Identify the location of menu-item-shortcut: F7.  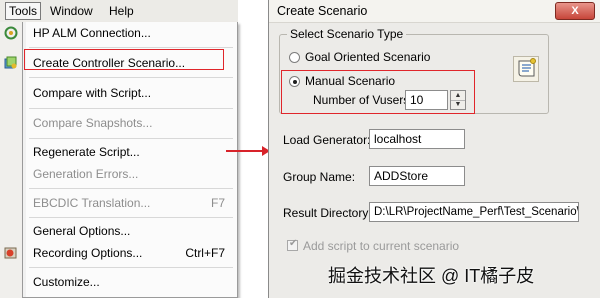
(217, 203).